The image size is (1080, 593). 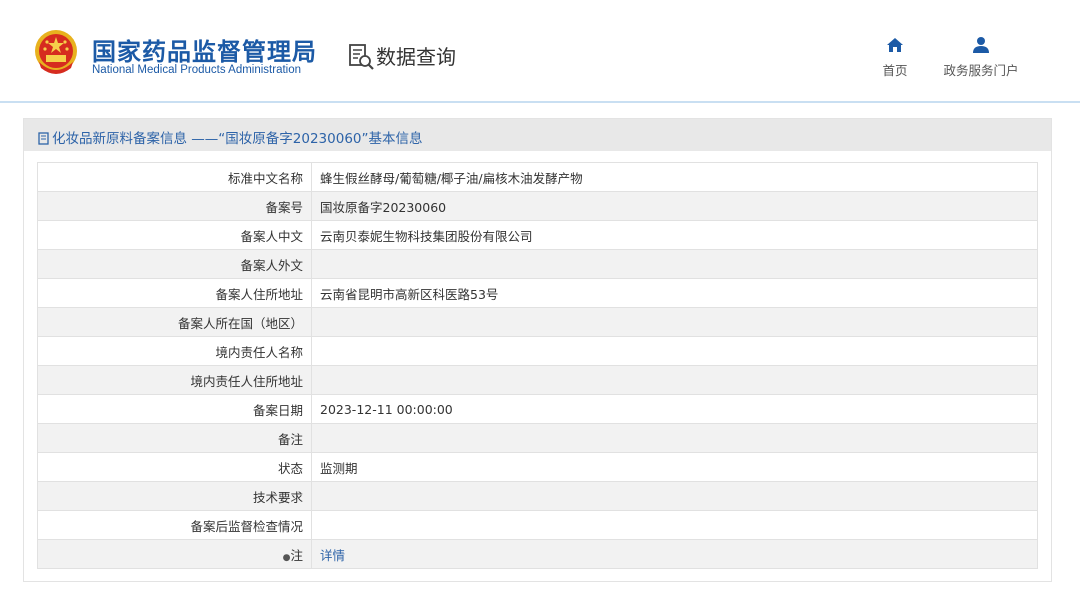 I want to click on row-label: 备案号, so click(x=174, y=206).